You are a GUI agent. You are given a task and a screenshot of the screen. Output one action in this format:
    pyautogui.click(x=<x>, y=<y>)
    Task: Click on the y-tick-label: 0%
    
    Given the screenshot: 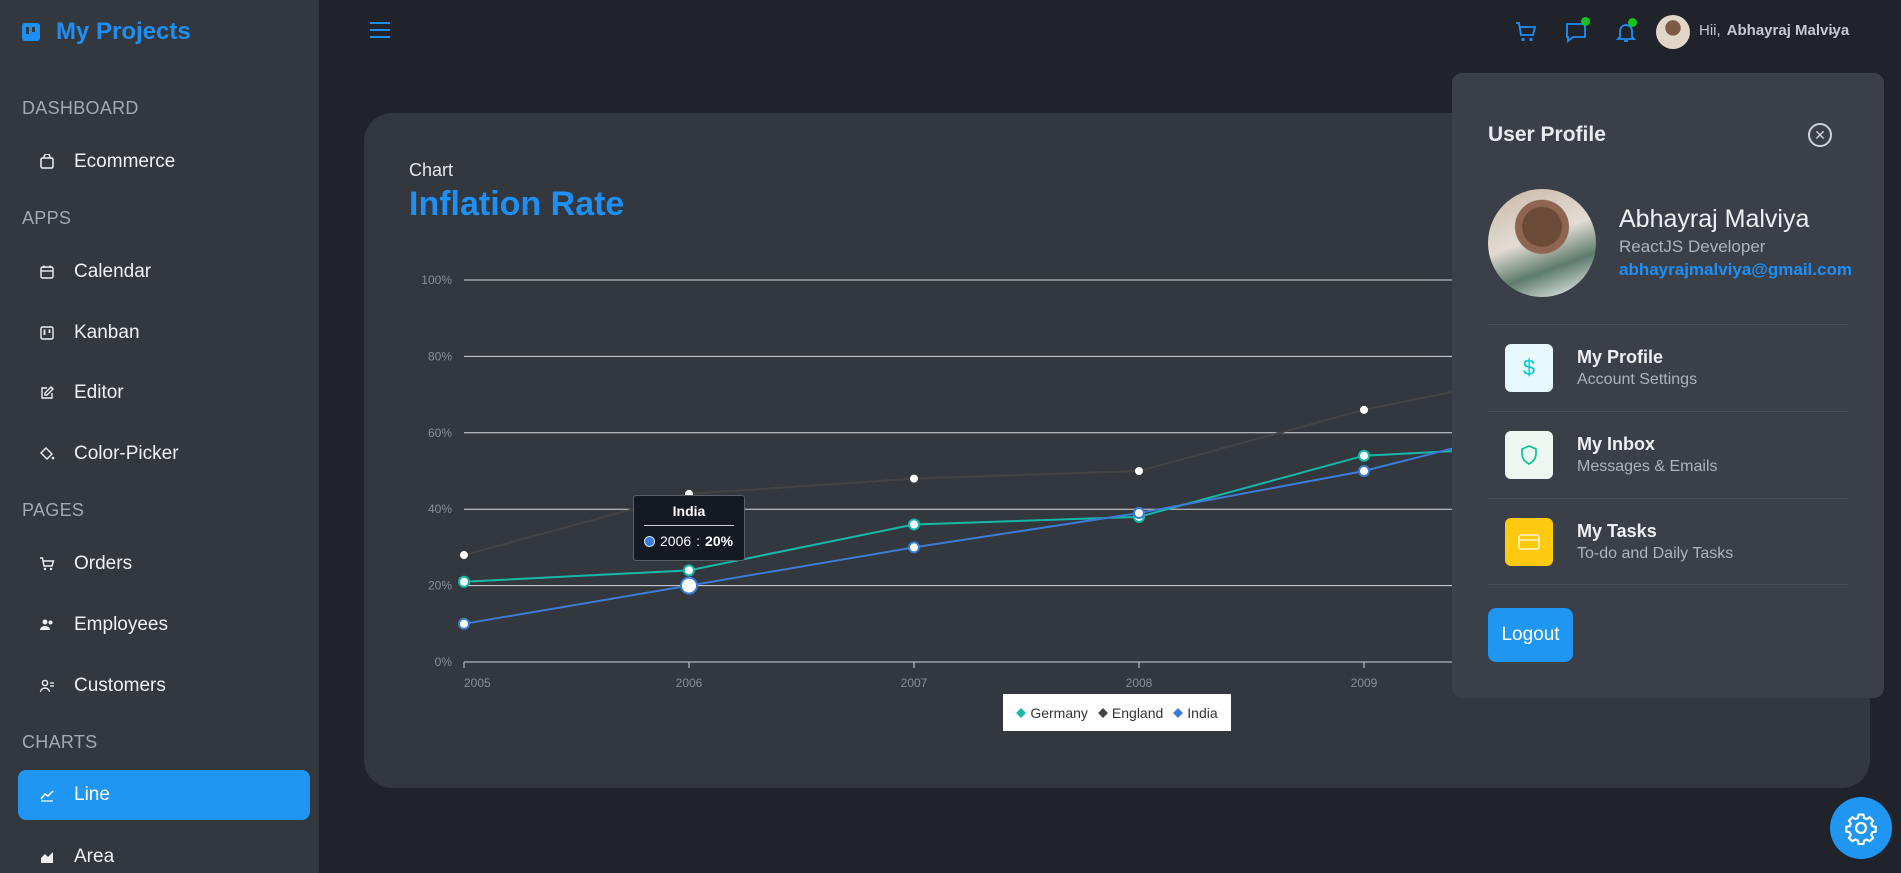 What is the action you would take?
    pyautogui.click(x=444, y=662)
    